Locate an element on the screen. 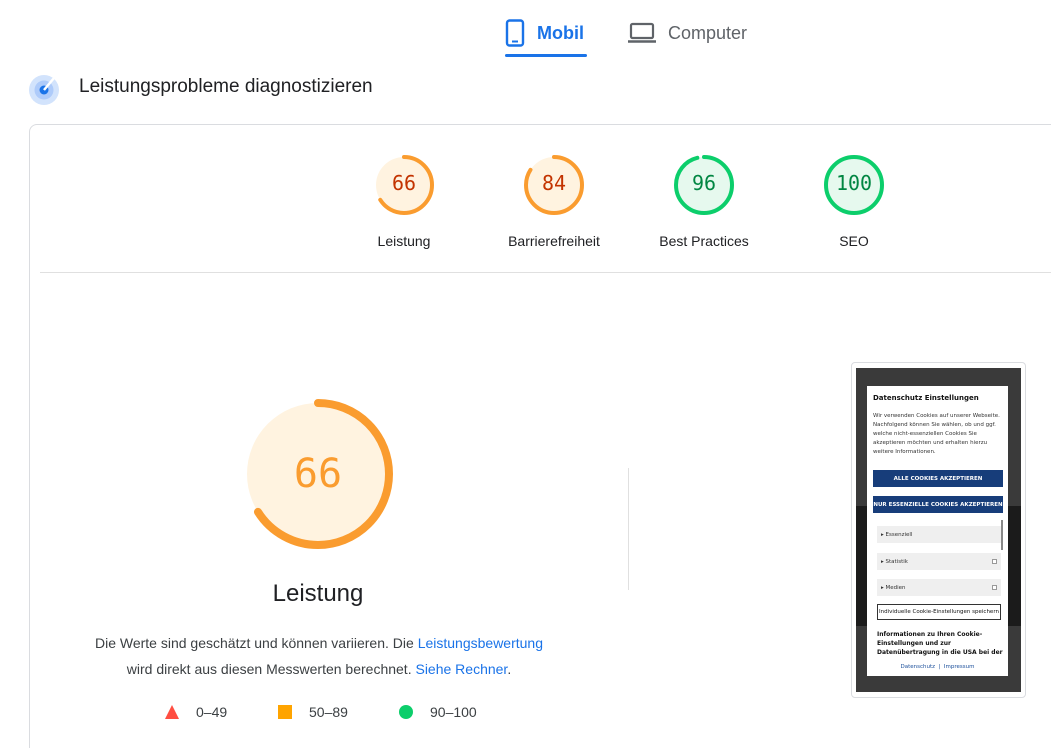  legend-range: 90–100 is located at coordinates (453, 712).